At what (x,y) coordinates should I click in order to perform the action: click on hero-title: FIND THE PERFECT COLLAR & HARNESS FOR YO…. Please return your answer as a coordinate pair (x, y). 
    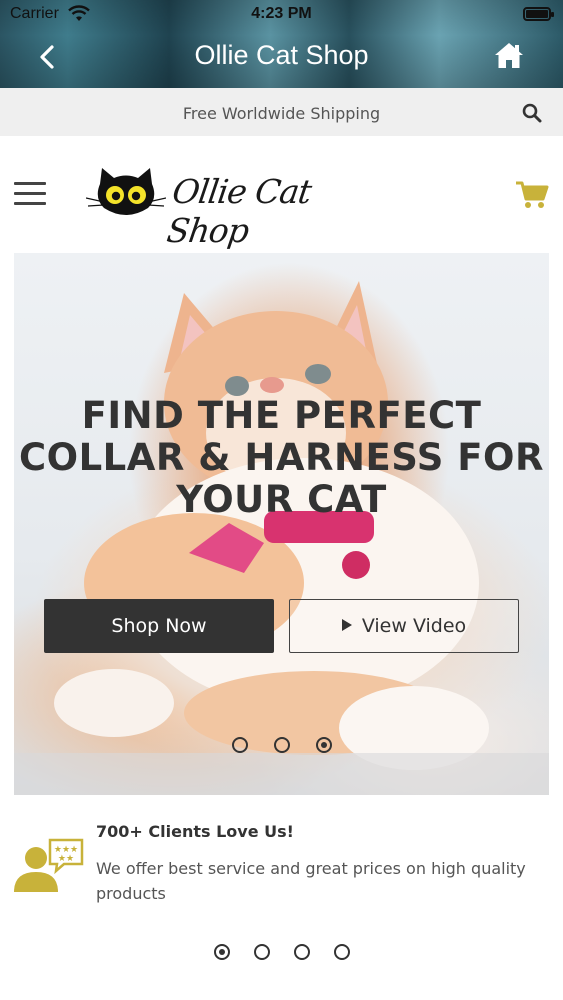
    Looking at the image, I should click on (281, 458).